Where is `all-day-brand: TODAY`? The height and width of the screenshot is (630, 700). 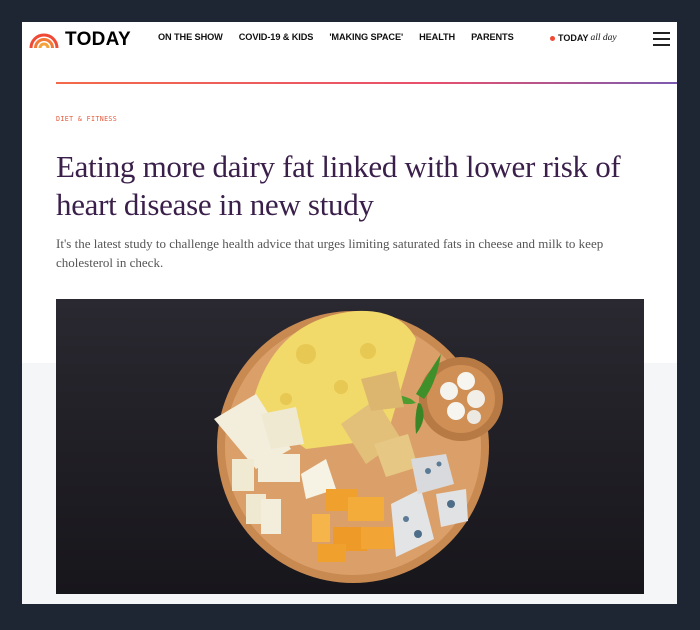
all-day-brand: TODAY is located at coordinates (573, 38).